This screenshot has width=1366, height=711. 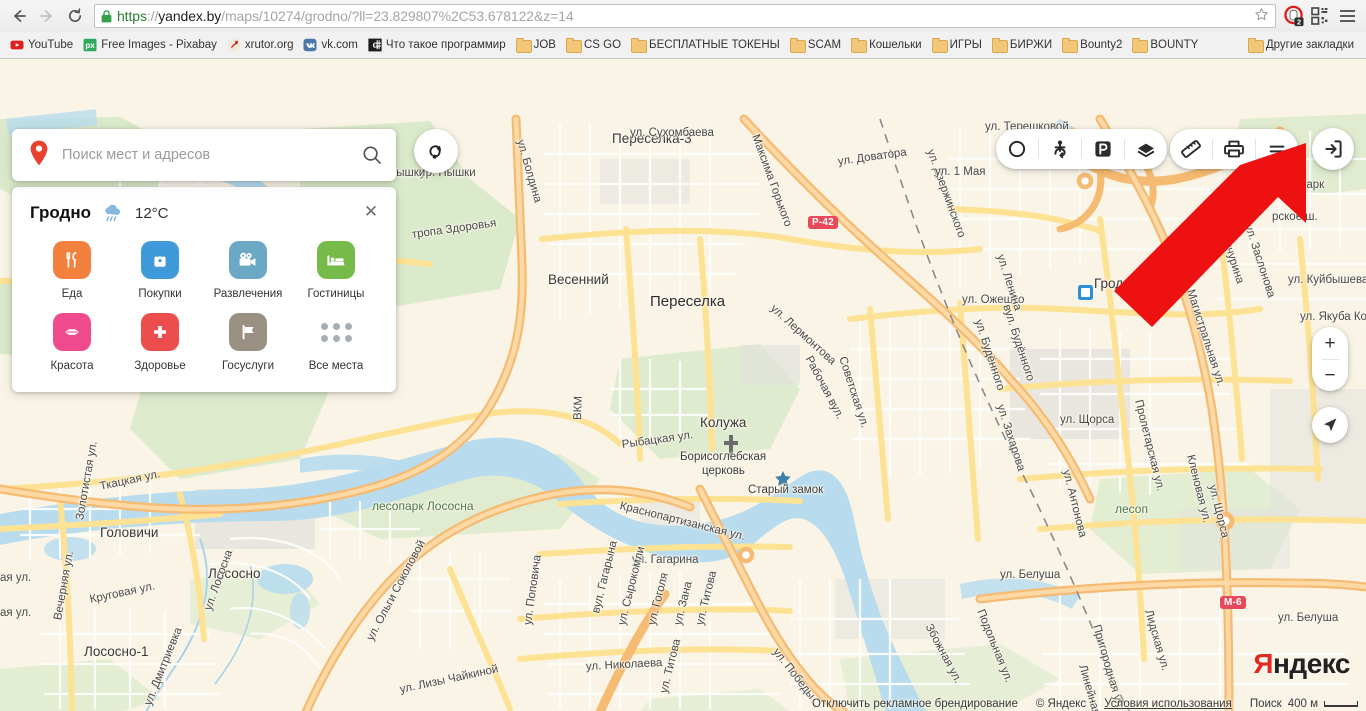 What do you see at coordinates (72, 273) in the screenshot?
I see `category-food: Еда` at bounding box center [72, 273].